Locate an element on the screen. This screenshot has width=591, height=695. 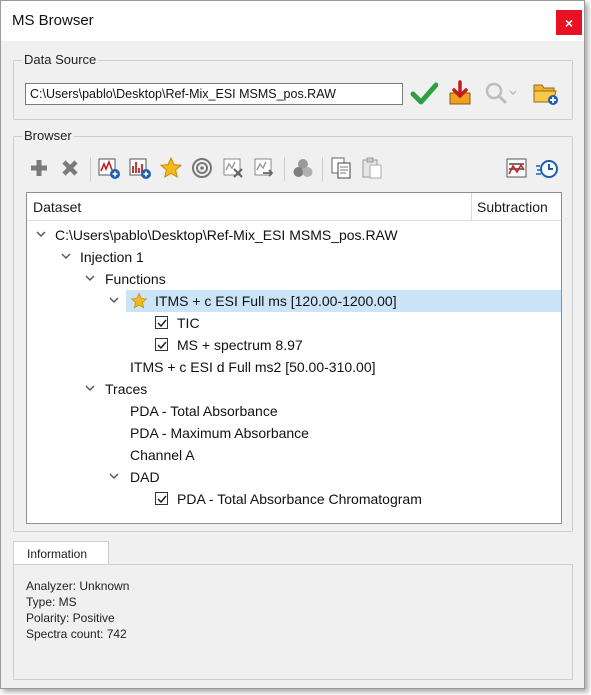
paste-icon is located at coordinates (372, 168).